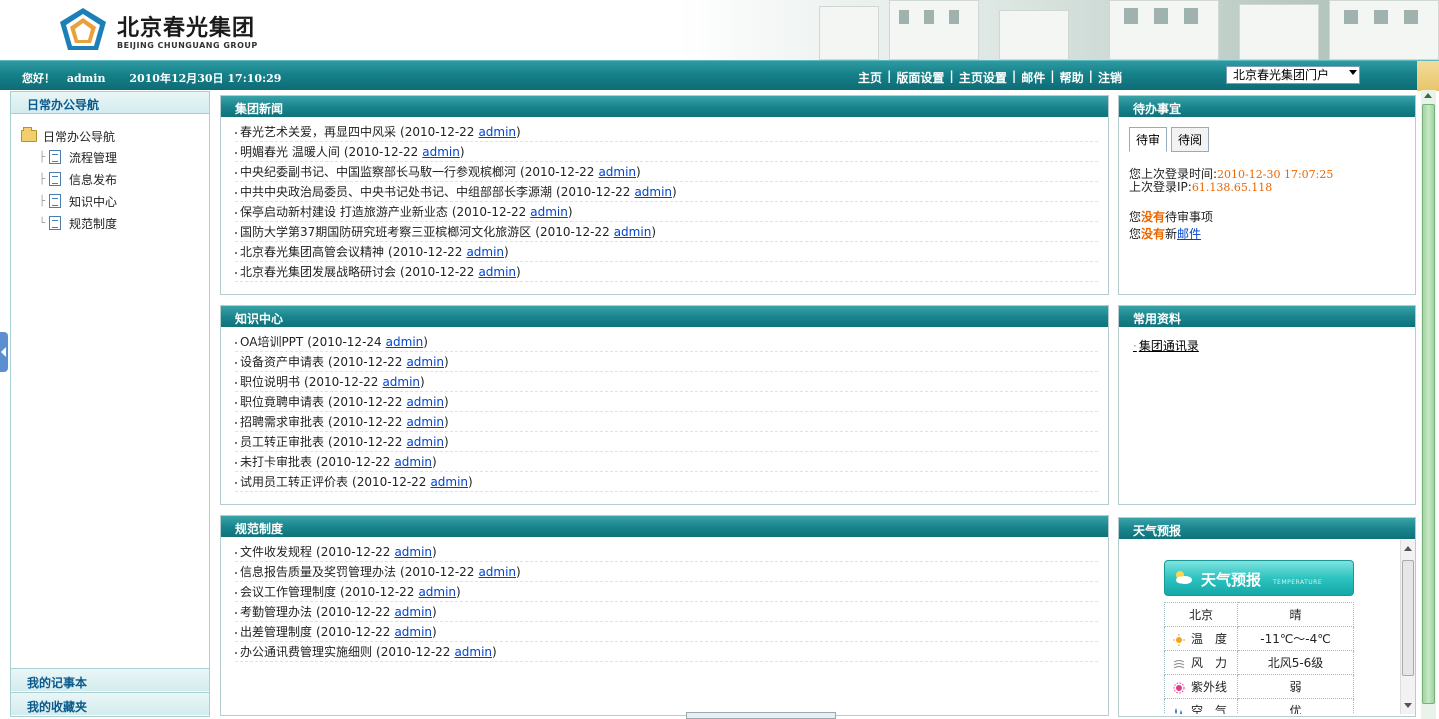 The width and height of the screenshot is (1439, 719). I want to click on nav-home: 主页, so click(870, 77).